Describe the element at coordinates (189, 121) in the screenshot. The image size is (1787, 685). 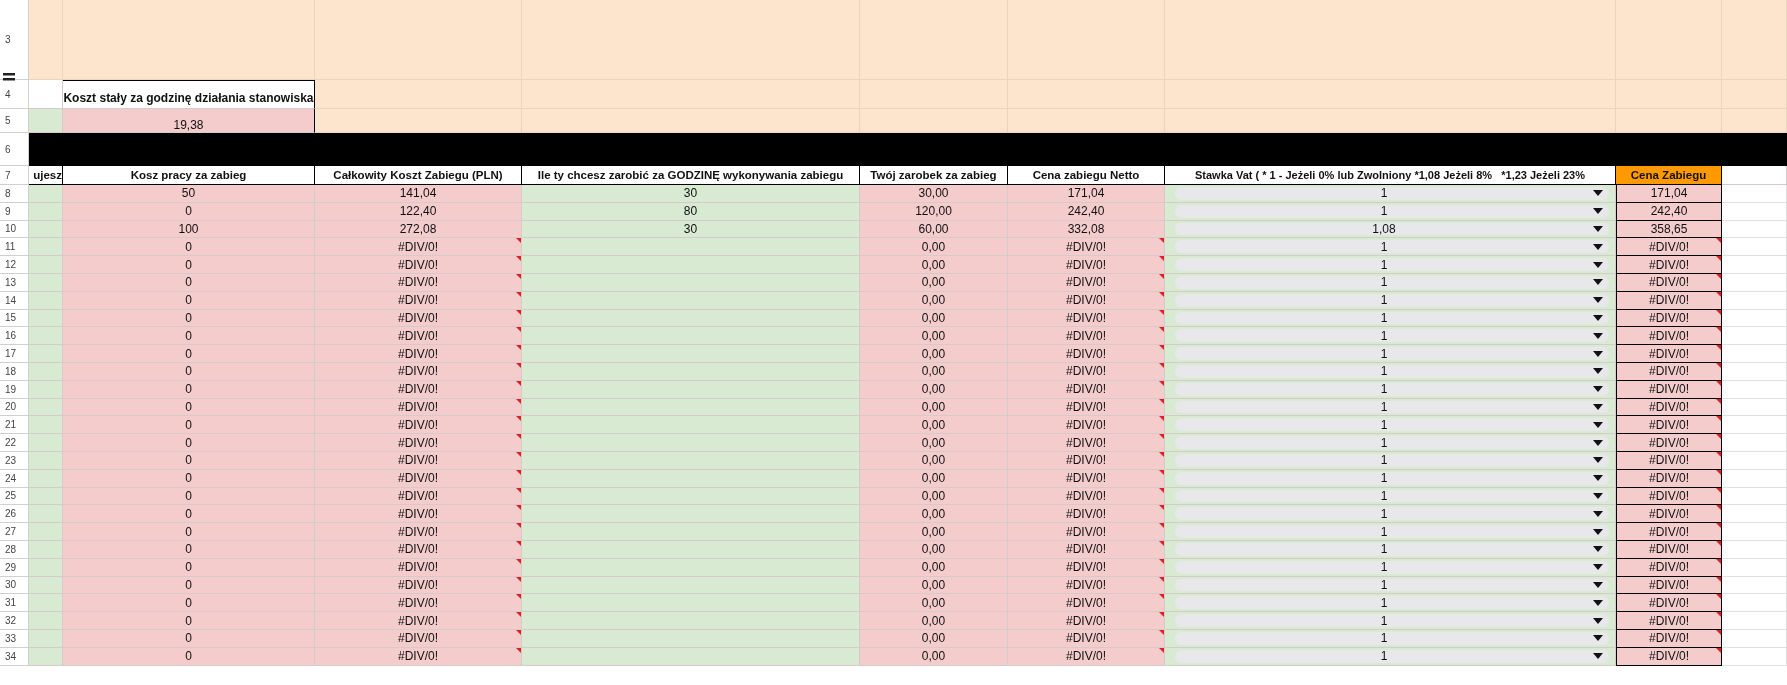
I see `table-cell: 19,38` at that location.